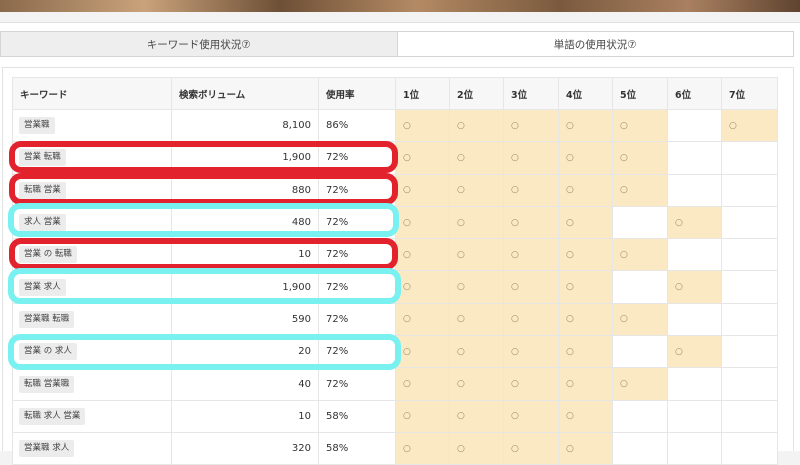 Image resolution: width=800 pixels, height=465 pixels. Describe the element at coordinates (42, 158) in the screenshot. I see `keyword-chip: 営業 転職` at that location.